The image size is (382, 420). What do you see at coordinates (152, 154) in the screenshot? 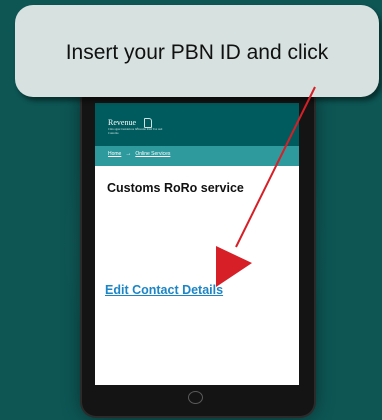
I see `breadcrumb-online-services-link: Online Services` at bounding box center [152, 154].